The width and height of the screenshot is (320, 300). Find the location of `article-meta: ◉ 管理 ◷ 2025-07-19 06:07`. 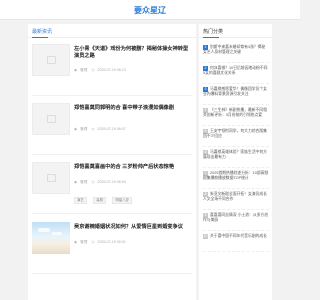

article-meta: ◉ 管理 ◷ 2025-07-19 06:07 is located at coordinates (101, 129).